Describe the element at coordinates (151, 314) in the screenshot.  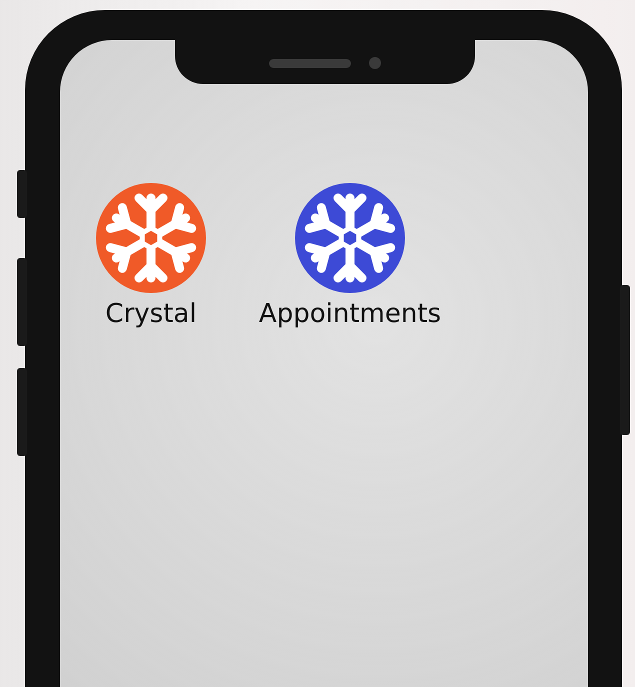
I see `app-label: Crystal` at that location.